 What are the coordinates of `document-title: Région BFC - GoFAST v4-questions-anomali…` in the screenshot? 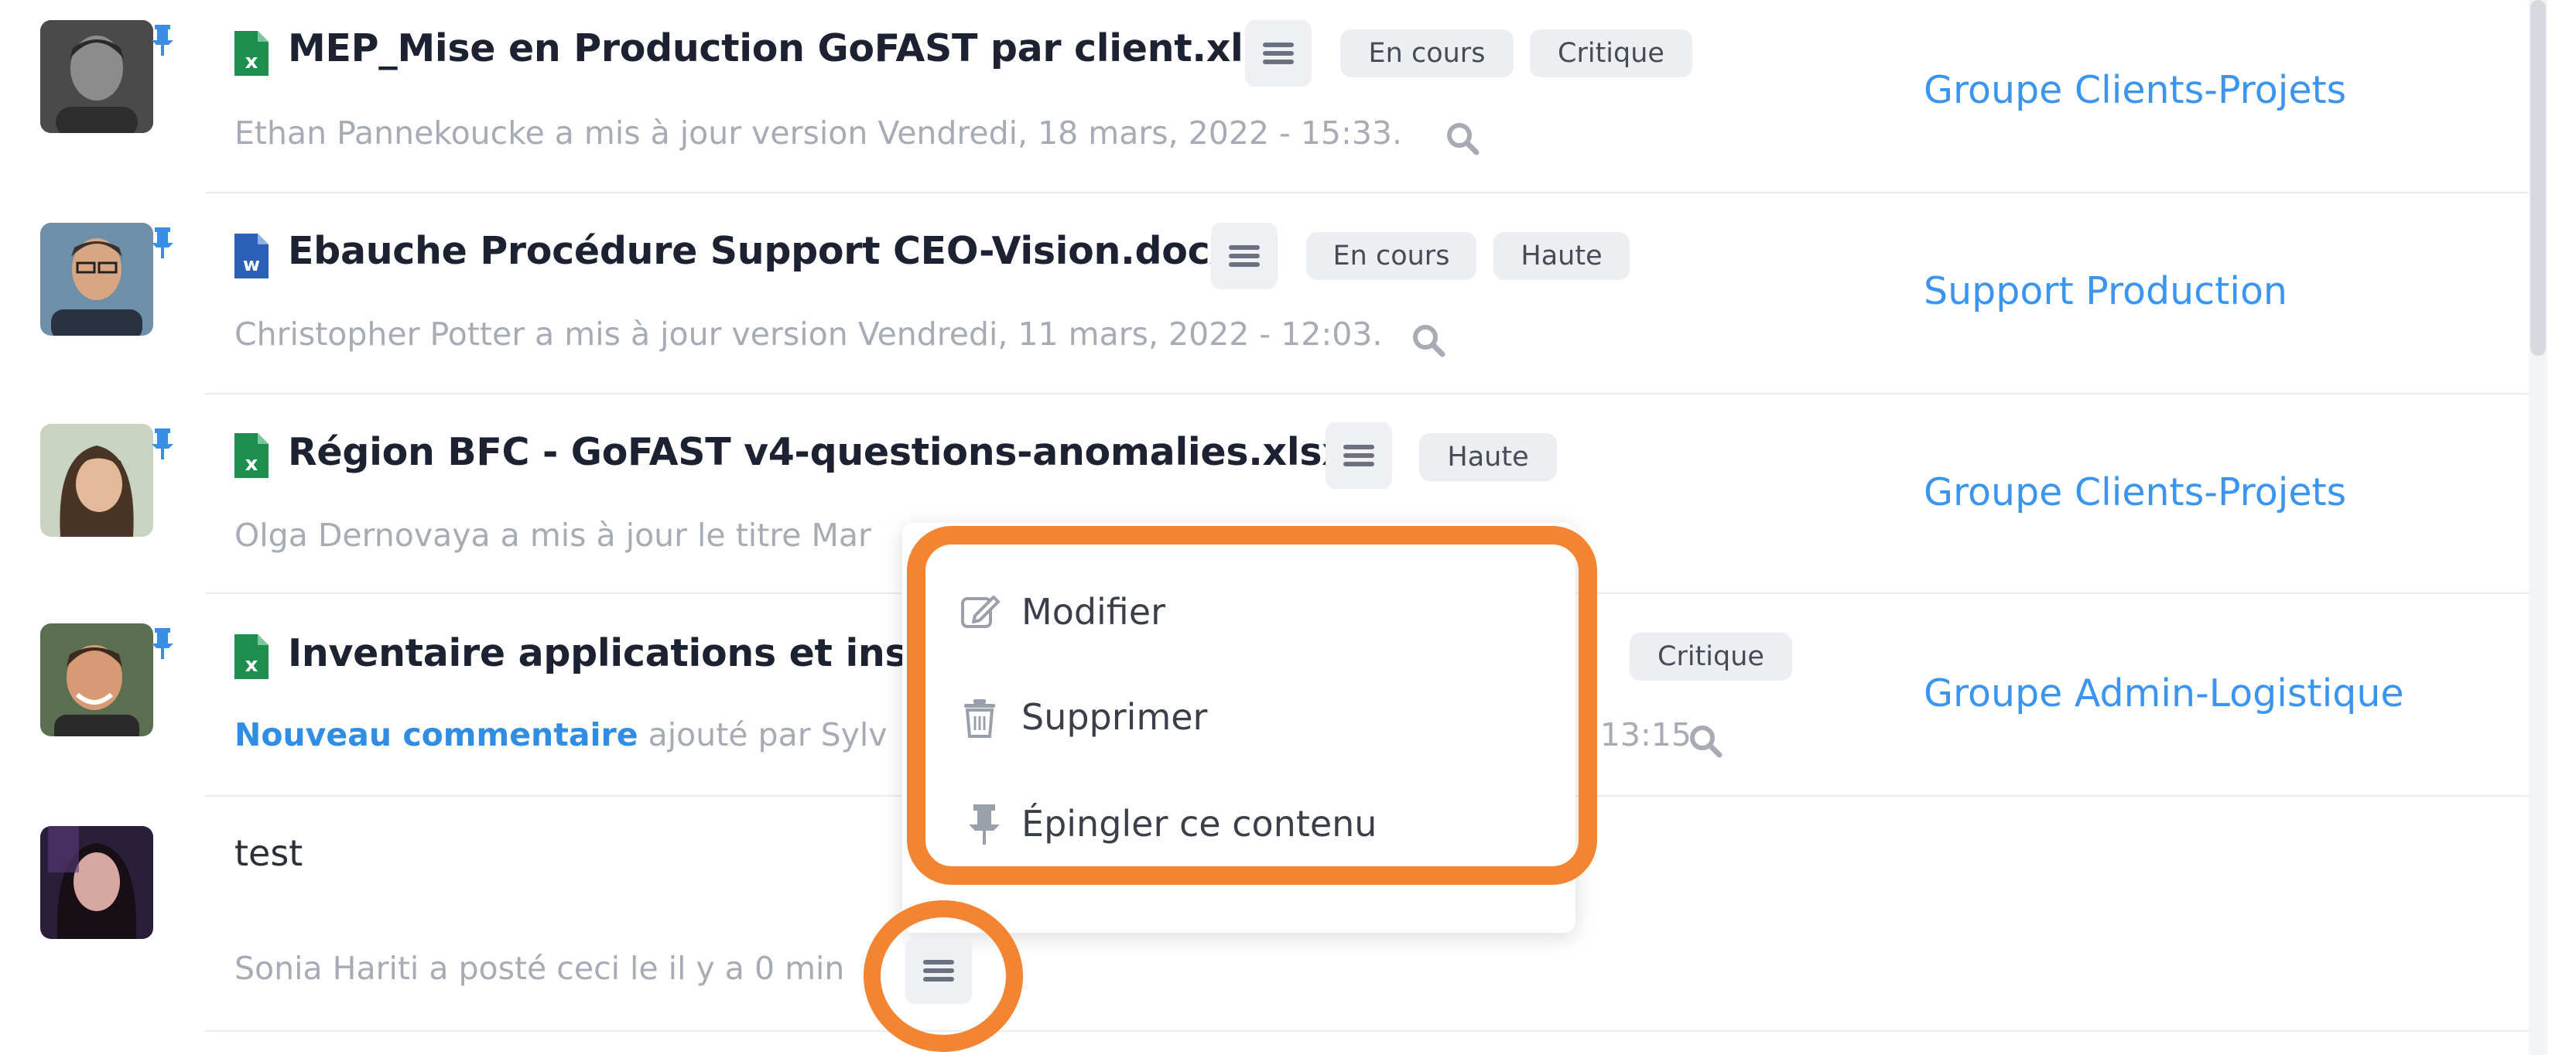 It's located at (817, 452).